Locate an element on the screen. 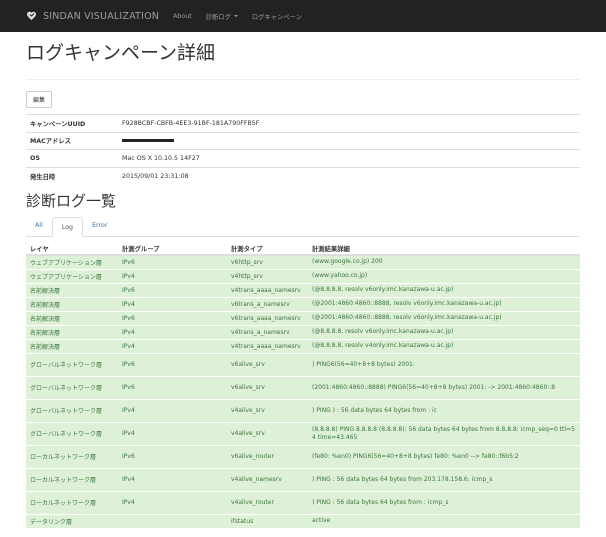  info-row: MACアドレス is located at coordinates (303, 140).